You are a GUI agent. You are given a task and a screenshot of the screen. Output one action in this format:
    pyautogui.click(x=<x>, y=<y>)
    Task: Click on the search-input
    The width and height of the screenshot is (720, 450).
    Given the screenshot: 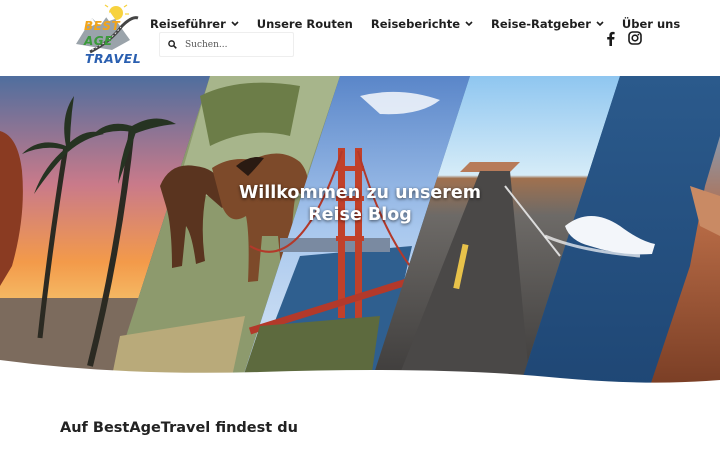 What is the action you would take?
    pyautogui.click(x=235, y=44)
    